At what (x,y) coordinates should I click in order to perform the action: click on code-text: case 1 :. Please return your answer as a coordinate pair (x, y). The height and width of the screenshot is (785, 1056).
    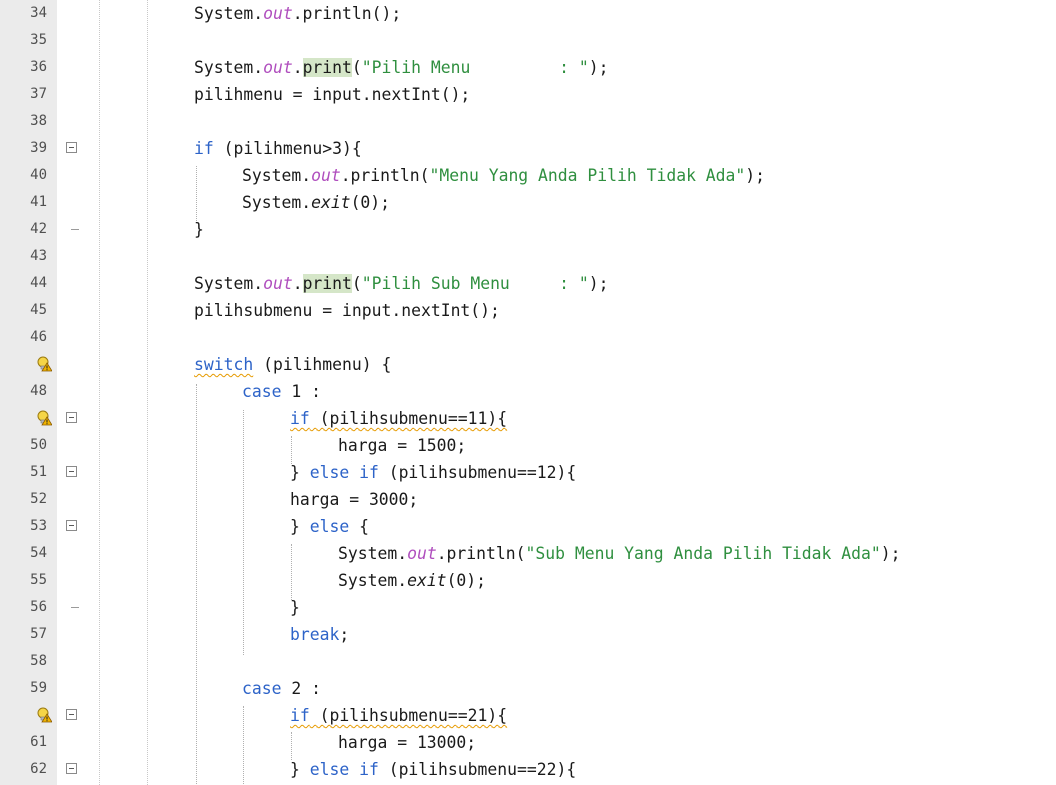
    Looking at the image, I should click on (281, 391).